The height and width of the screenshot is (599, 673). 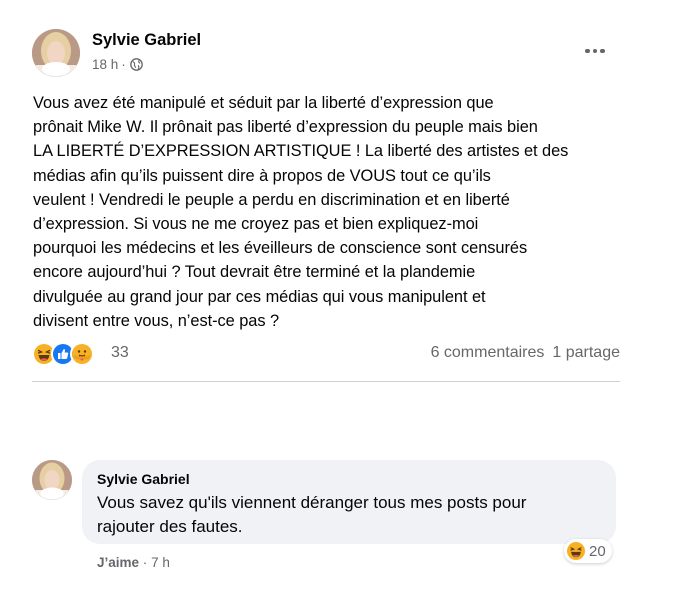 What do you see at coordinates (597, 551) in the screenshot?
I see `comment-reaction-count: 20` at bounding box center [597, 551].